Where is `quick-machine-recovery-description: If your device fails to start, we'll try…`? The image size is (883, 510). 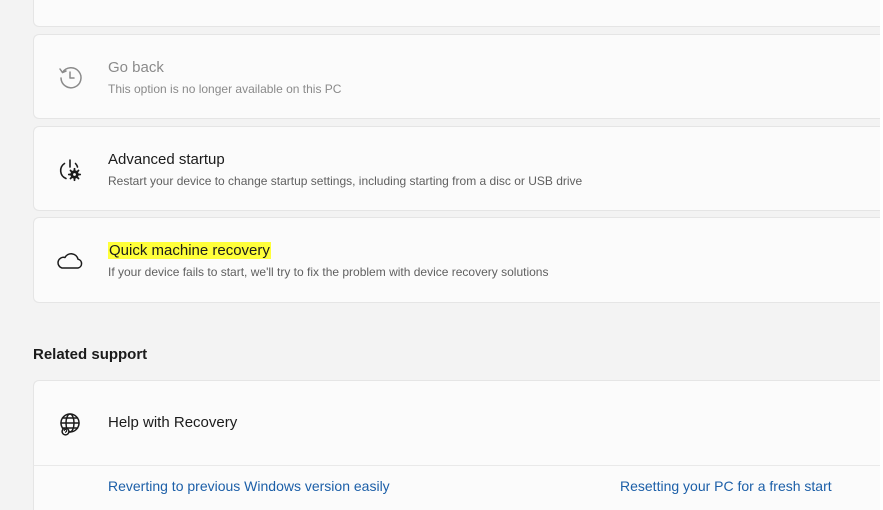 quick-machine-recovery-description: If your device fails to start, we'll try… is located at coordinates (328, 272).